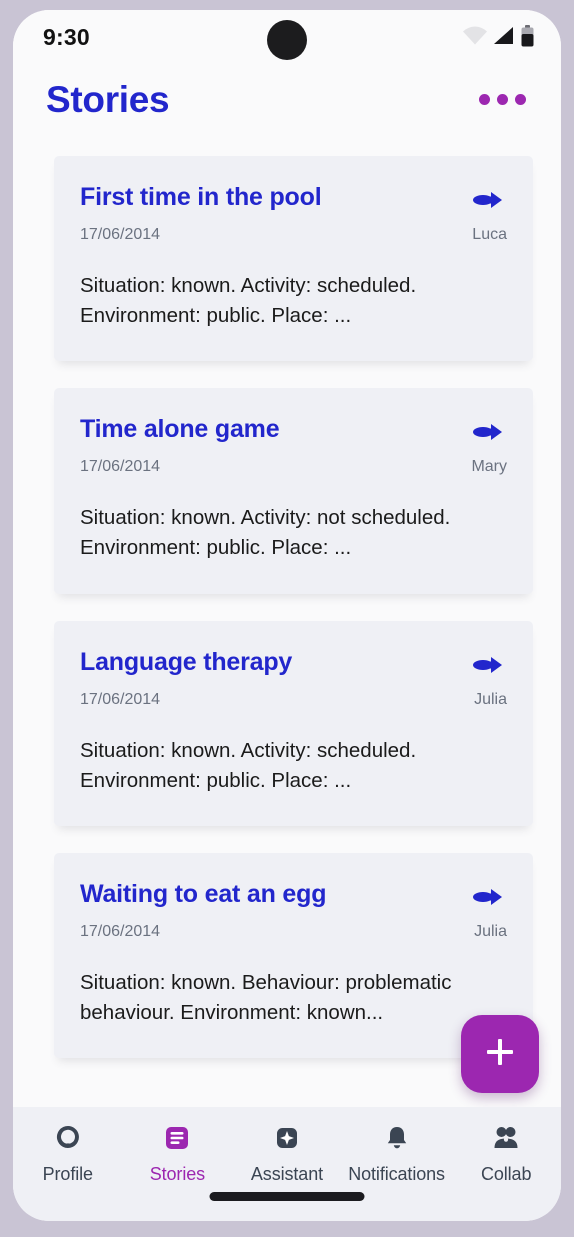 This screenshot has width=574, height=1237. What do you see at coordinates (177, 1174) in the screenshot?
I see `nav-label-stories: Stories` at bounding box center [177, 1174].